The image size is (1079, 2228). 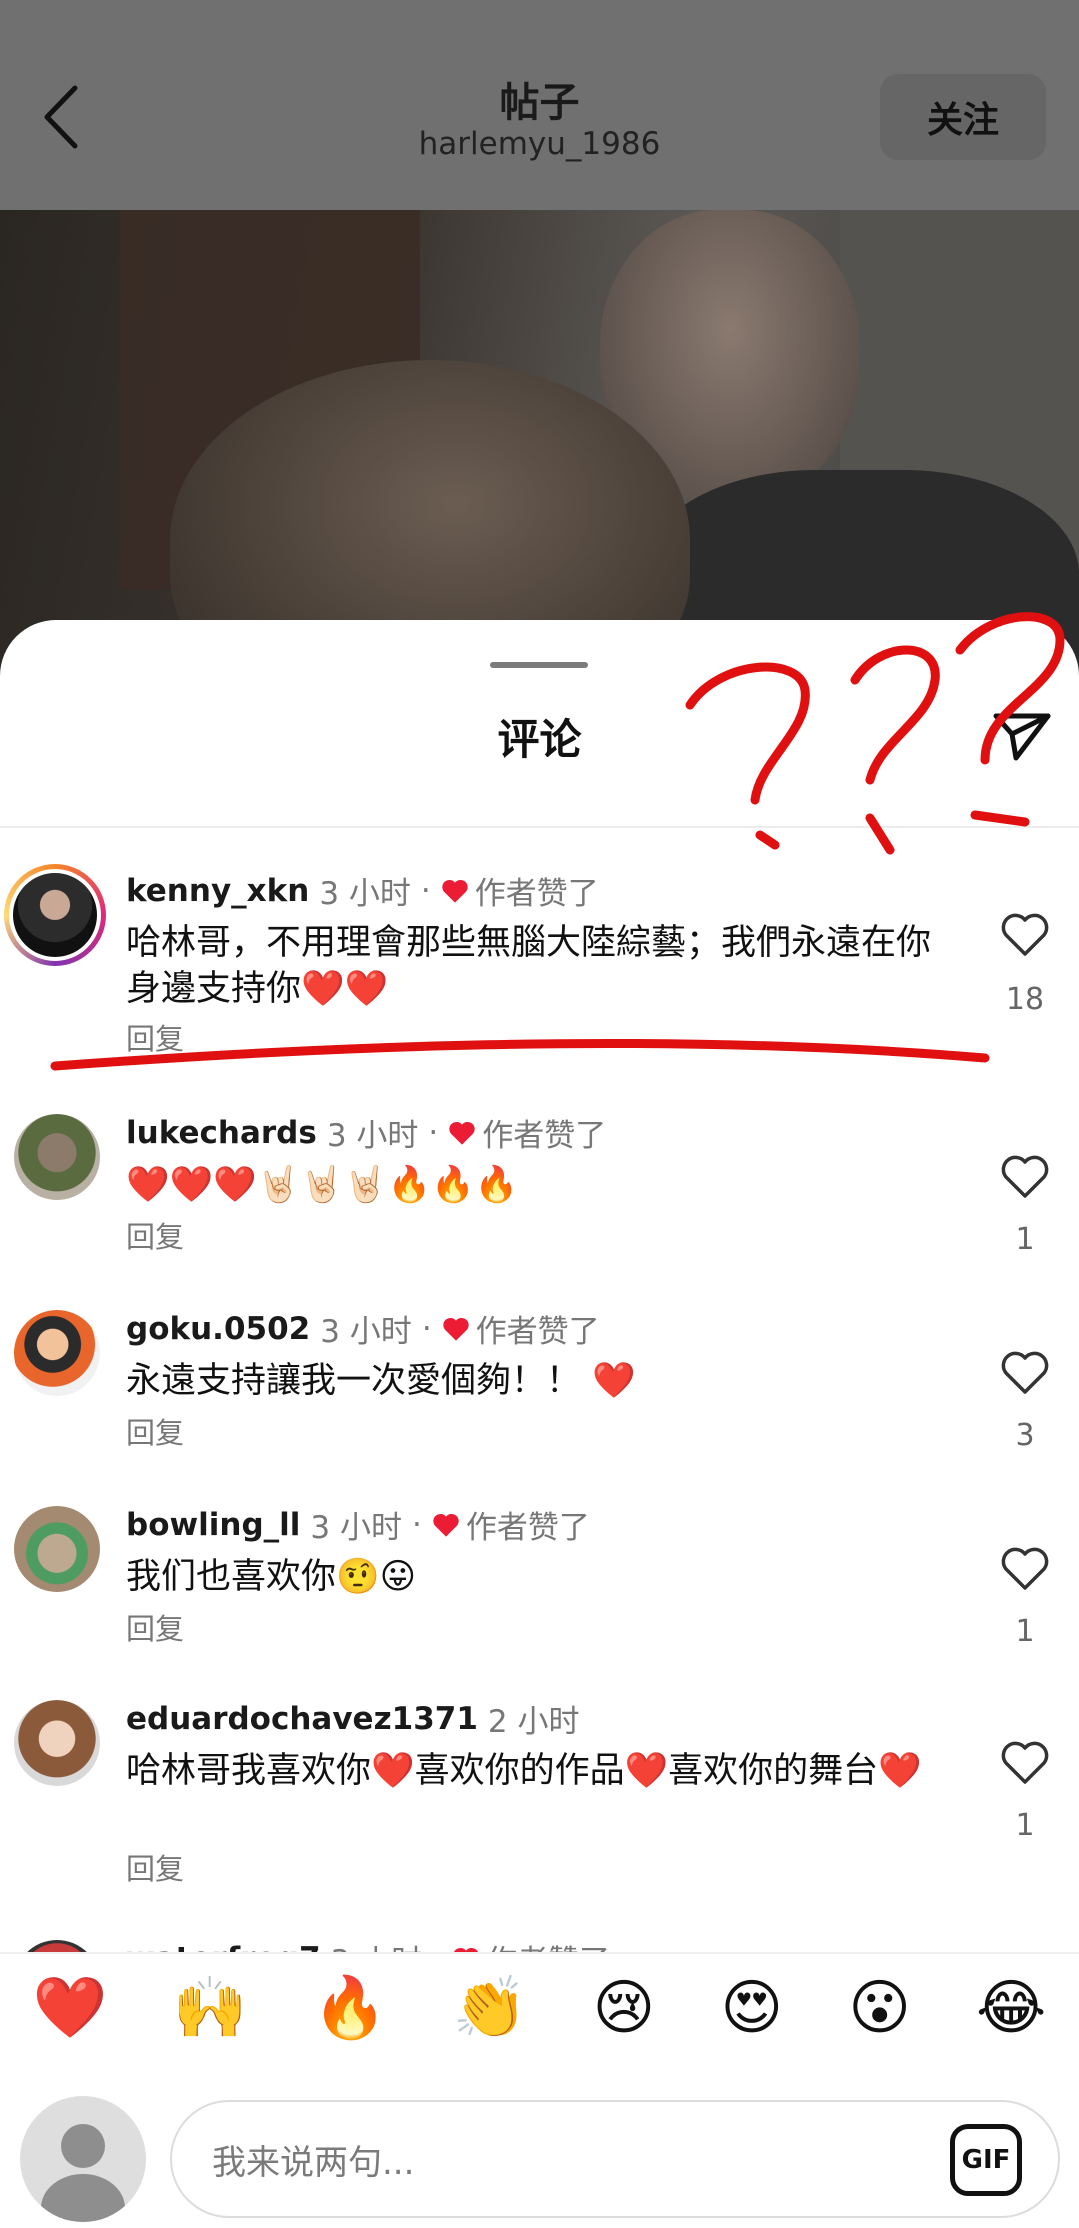 What do you see at coordinates (524, 1771) in the screenshot?
I see `comment-text: 哈林哥我喜欢你❤️喜欢你的作品❤️喜欢你的舞台❤️` at bounding box center [524, 1771].